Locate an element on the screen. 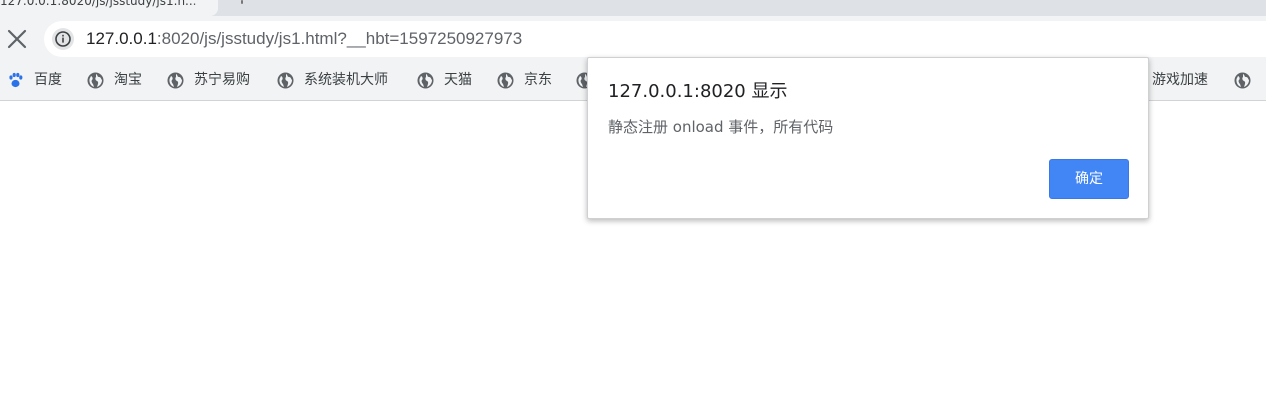 This screenshot has height=405, width=1266. tab-title-fade is located at coordinates (204, 8).